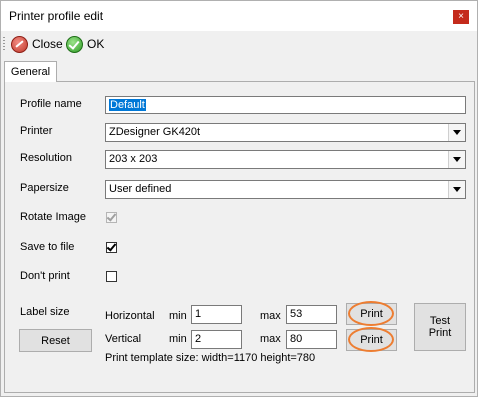  What do you see at coordinates (47, 44) in the screenshot?
I see `close-button-label: Close` at bounding box center [47, 44].